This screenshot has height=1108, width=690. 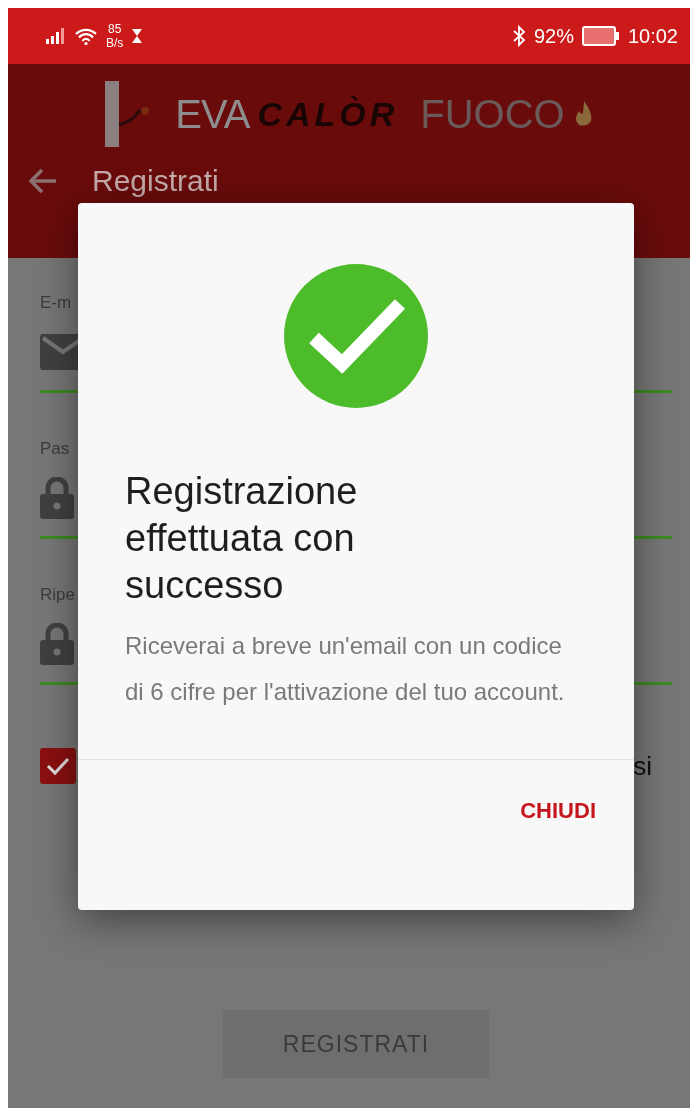 I want to click on logo-text: EVA, so click(x=212, y=114).